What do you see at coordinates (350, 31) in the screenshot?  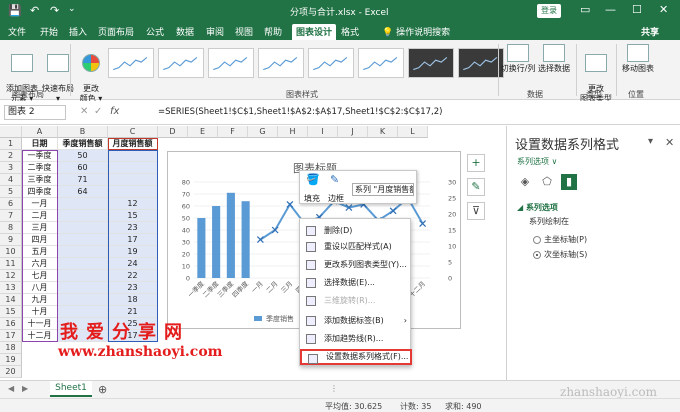 I see `tab-format: 格式` at bounding box center [350, 31].